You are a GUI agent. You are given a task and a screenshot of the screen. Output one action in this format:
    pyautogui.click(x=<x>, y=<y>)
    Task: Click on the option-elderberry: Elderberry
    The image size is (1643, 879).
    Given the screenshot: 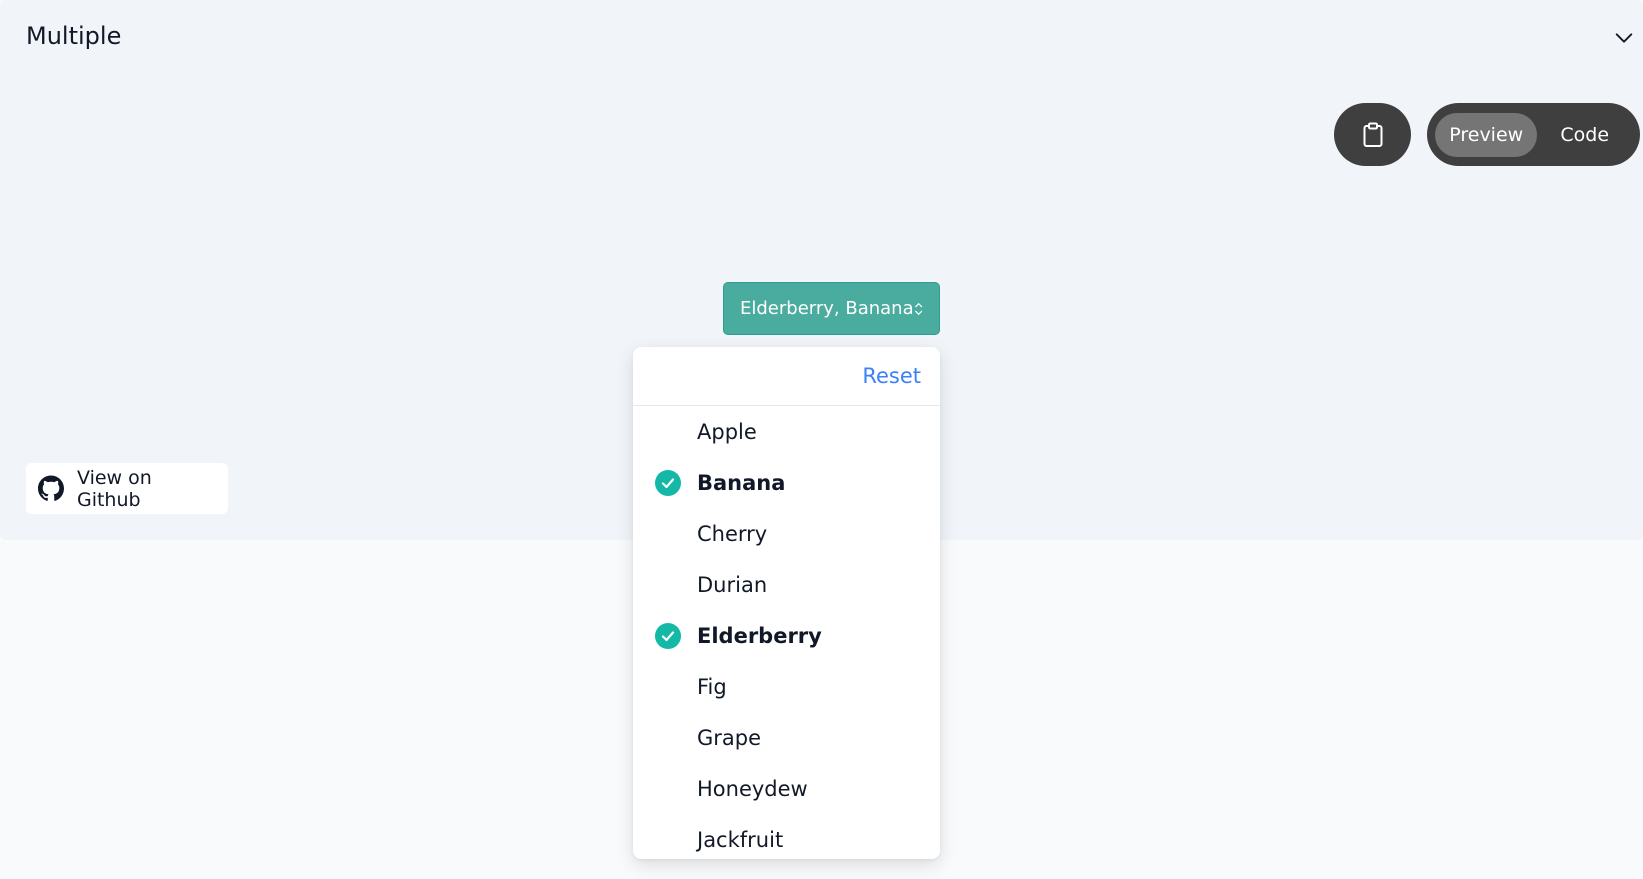 What is the action you would take?
    pyautogui.click(x=786, y=635)
    